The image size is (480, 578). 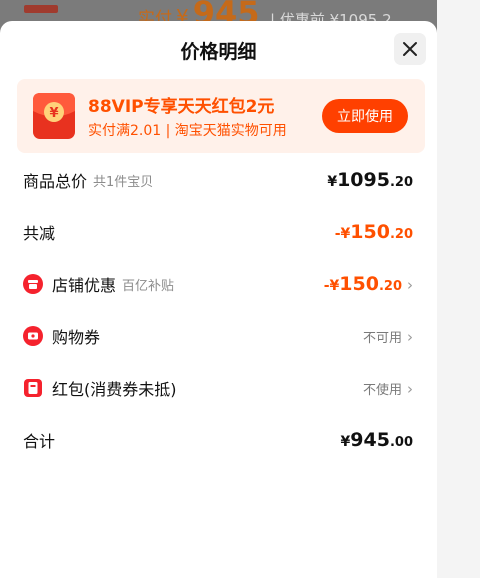 What do you see at coordinates (114, 389) in the screenshot?
I see `red-packet-label: 红包(消费券未抵)` at bounding box center [114, 389].